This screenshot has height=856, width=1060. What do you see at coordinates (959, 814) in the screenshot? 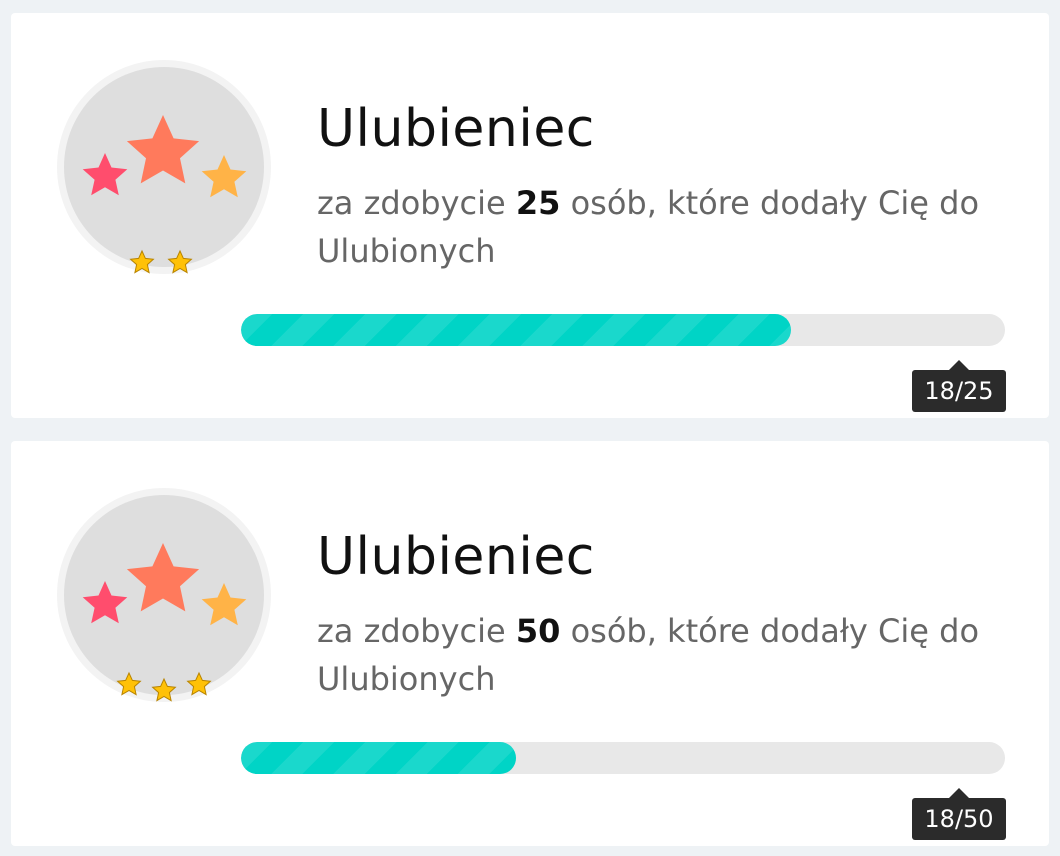
I see `progress-tooltip: 18/50` at bounding box center [959, 814].